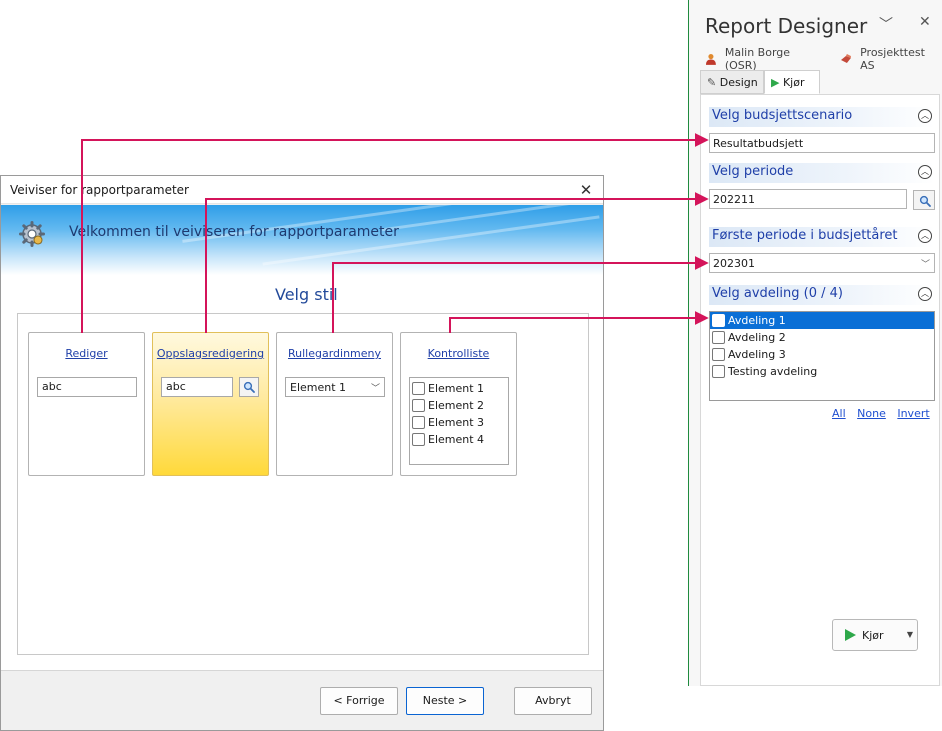  I want to click on wizard-footer: < Forrige Neste > Avbryt, so click(302, 700).